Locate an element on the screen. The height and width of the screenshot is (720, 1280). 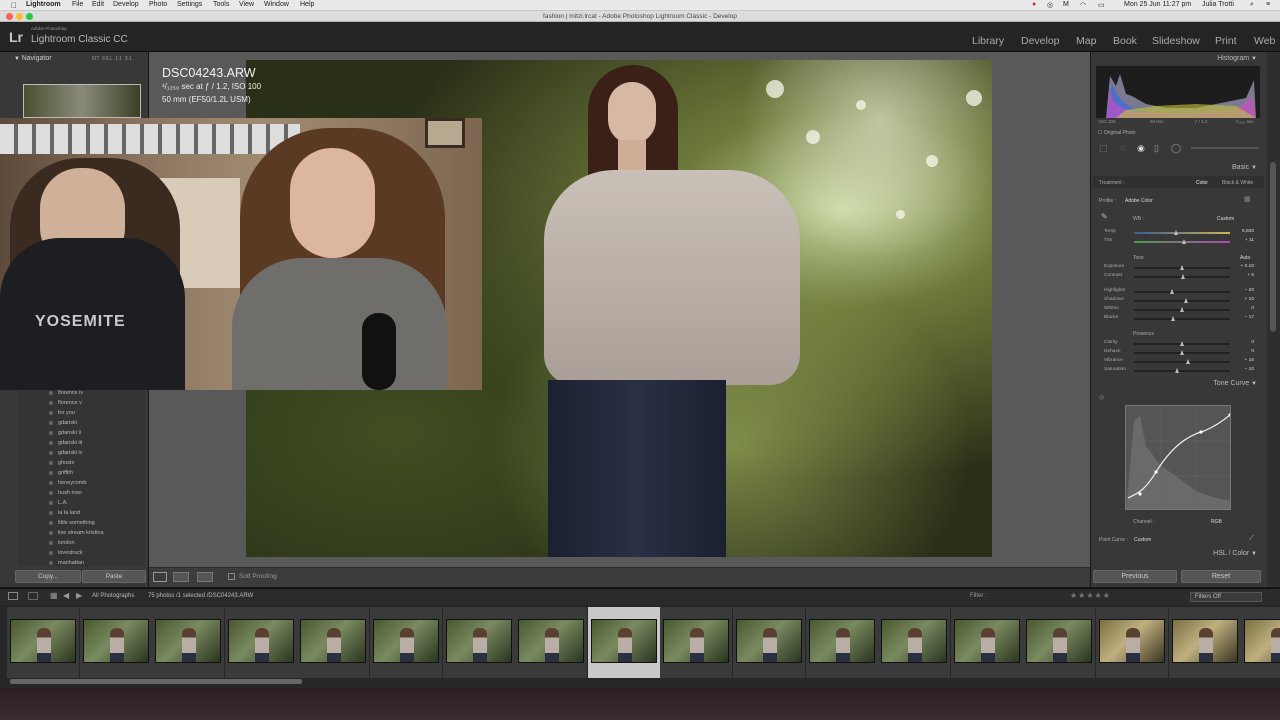
slider-value: − 17 is located at coordinates (1249, 317).